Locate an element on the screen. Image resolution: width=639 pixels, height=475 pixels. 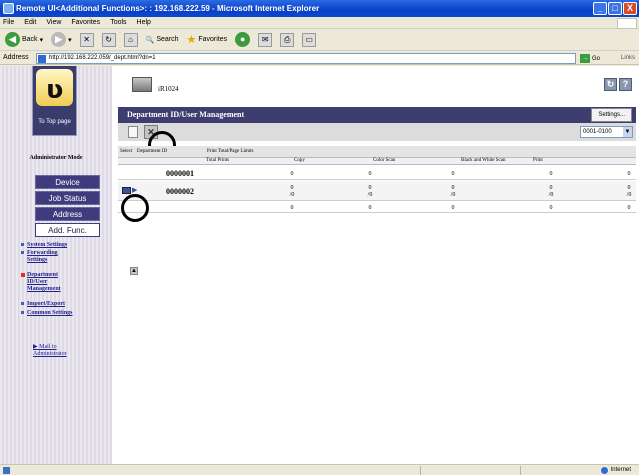
top-page-link: ʋ To Top page is located at coordinates (54, 101).